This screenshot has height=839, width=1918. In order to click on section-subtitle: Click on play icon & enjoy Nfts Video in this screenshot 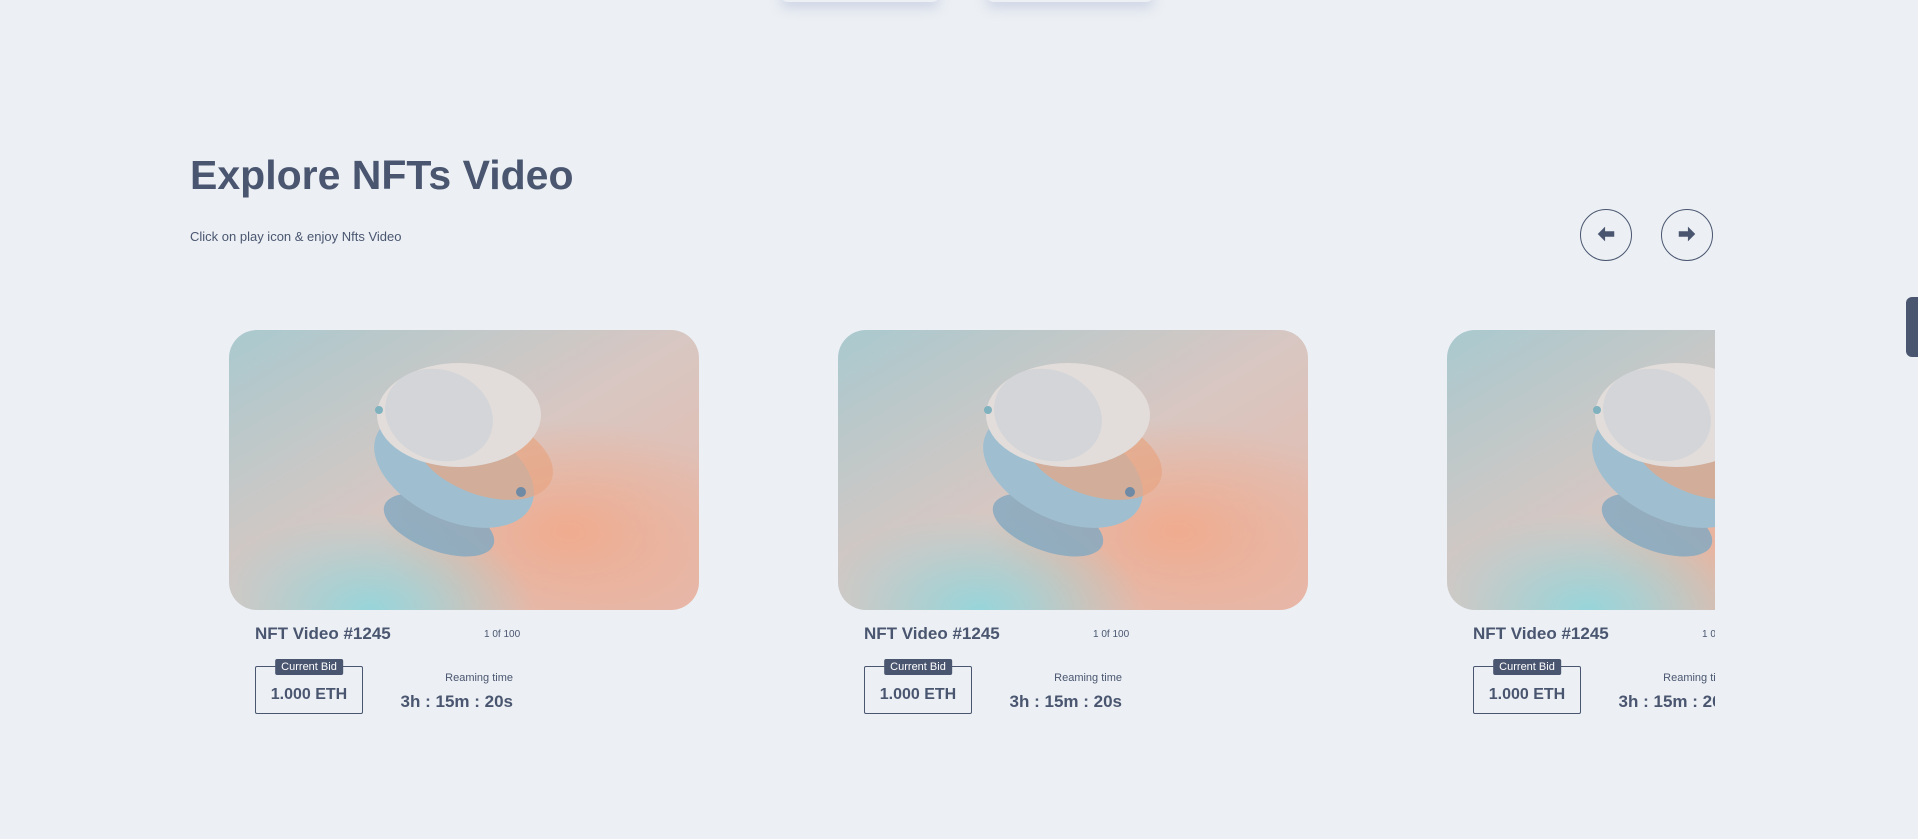, I will do `click(296, 236)`.